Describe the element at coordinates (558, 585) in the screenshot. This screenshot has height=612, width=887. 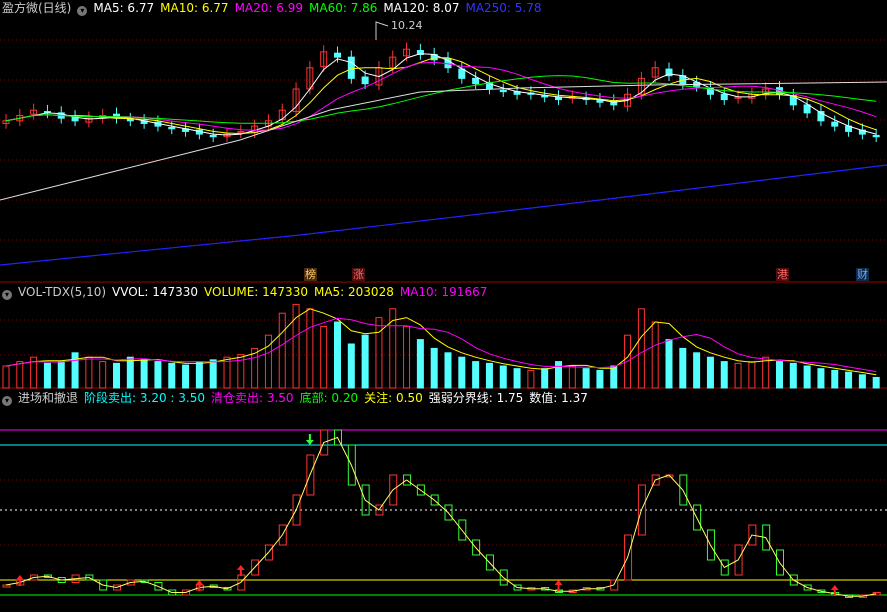
I see `buy-arrow-icon` at that location.